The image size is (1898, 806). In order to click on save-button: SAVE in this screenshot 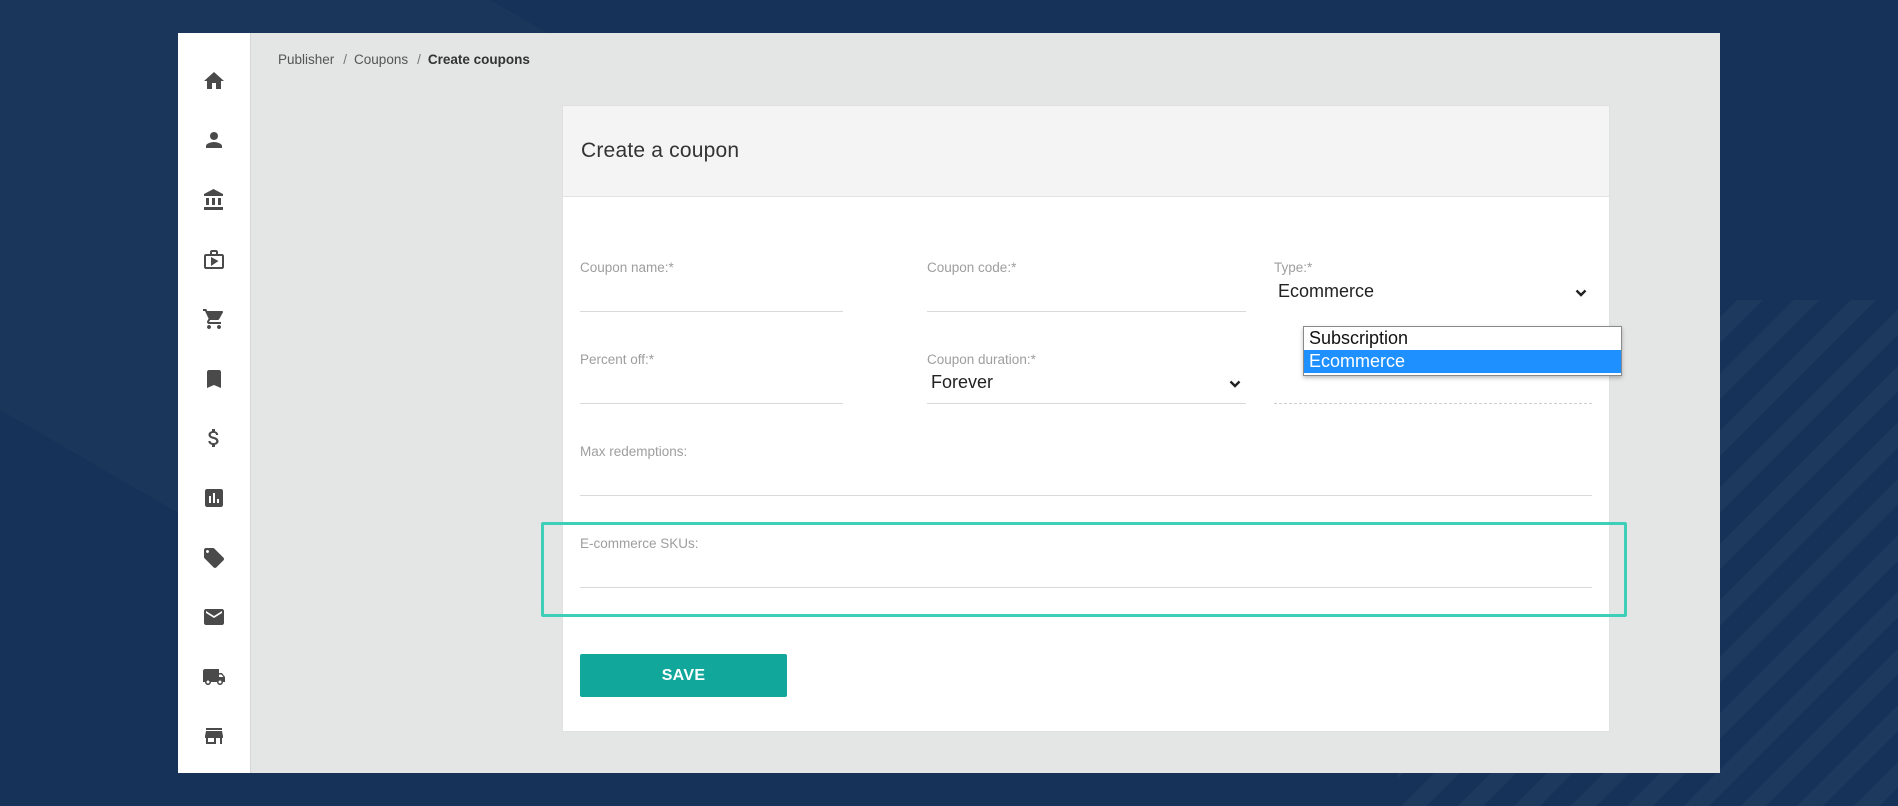, I will do `click(683, 675)`.